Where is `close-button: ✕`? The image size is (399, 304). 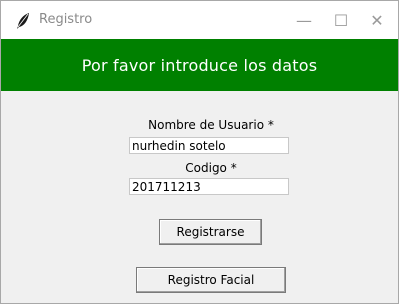 close-button: ✕ is located at coordinates (377, 20).